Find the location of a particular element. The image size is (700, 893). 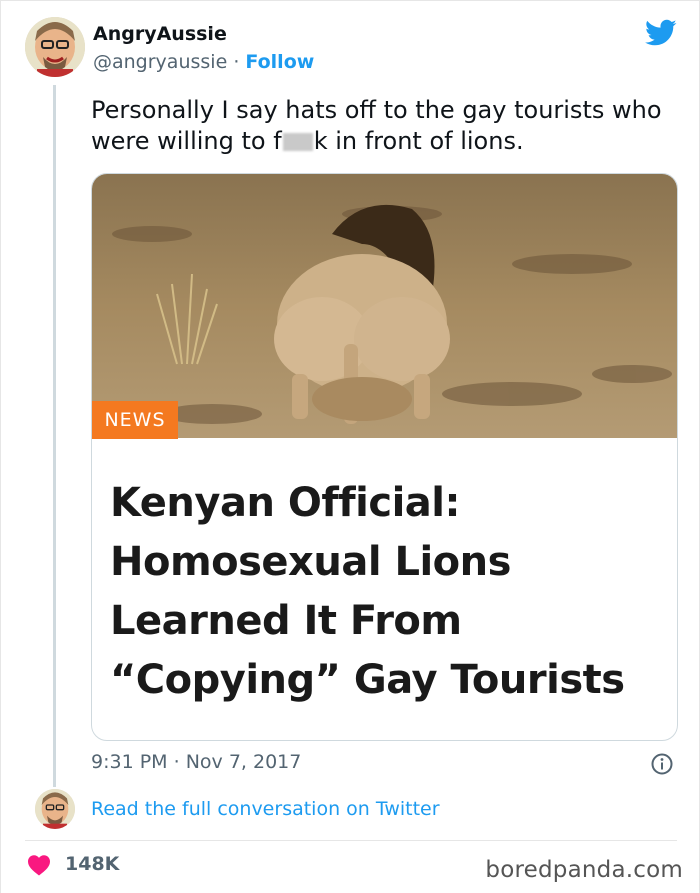

tweet-text-part2: k in front of lions. is located at coordinates (418, 141).